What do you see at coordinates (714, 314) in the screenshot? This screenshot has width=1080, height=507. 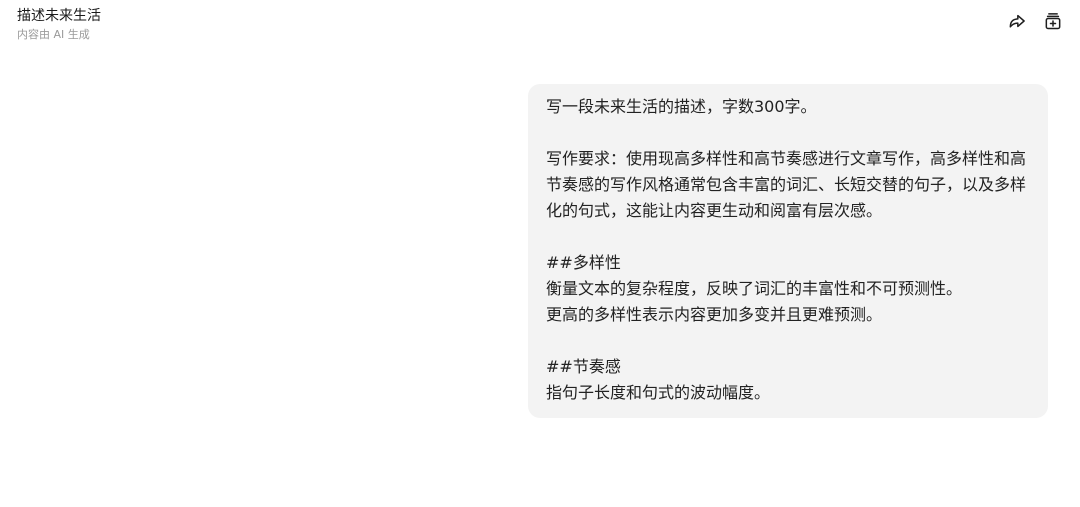 I see `section-diversity-line-2: 更高的多样性表示内容更加多变并且更难预测。` at bounding box center [714, 314].